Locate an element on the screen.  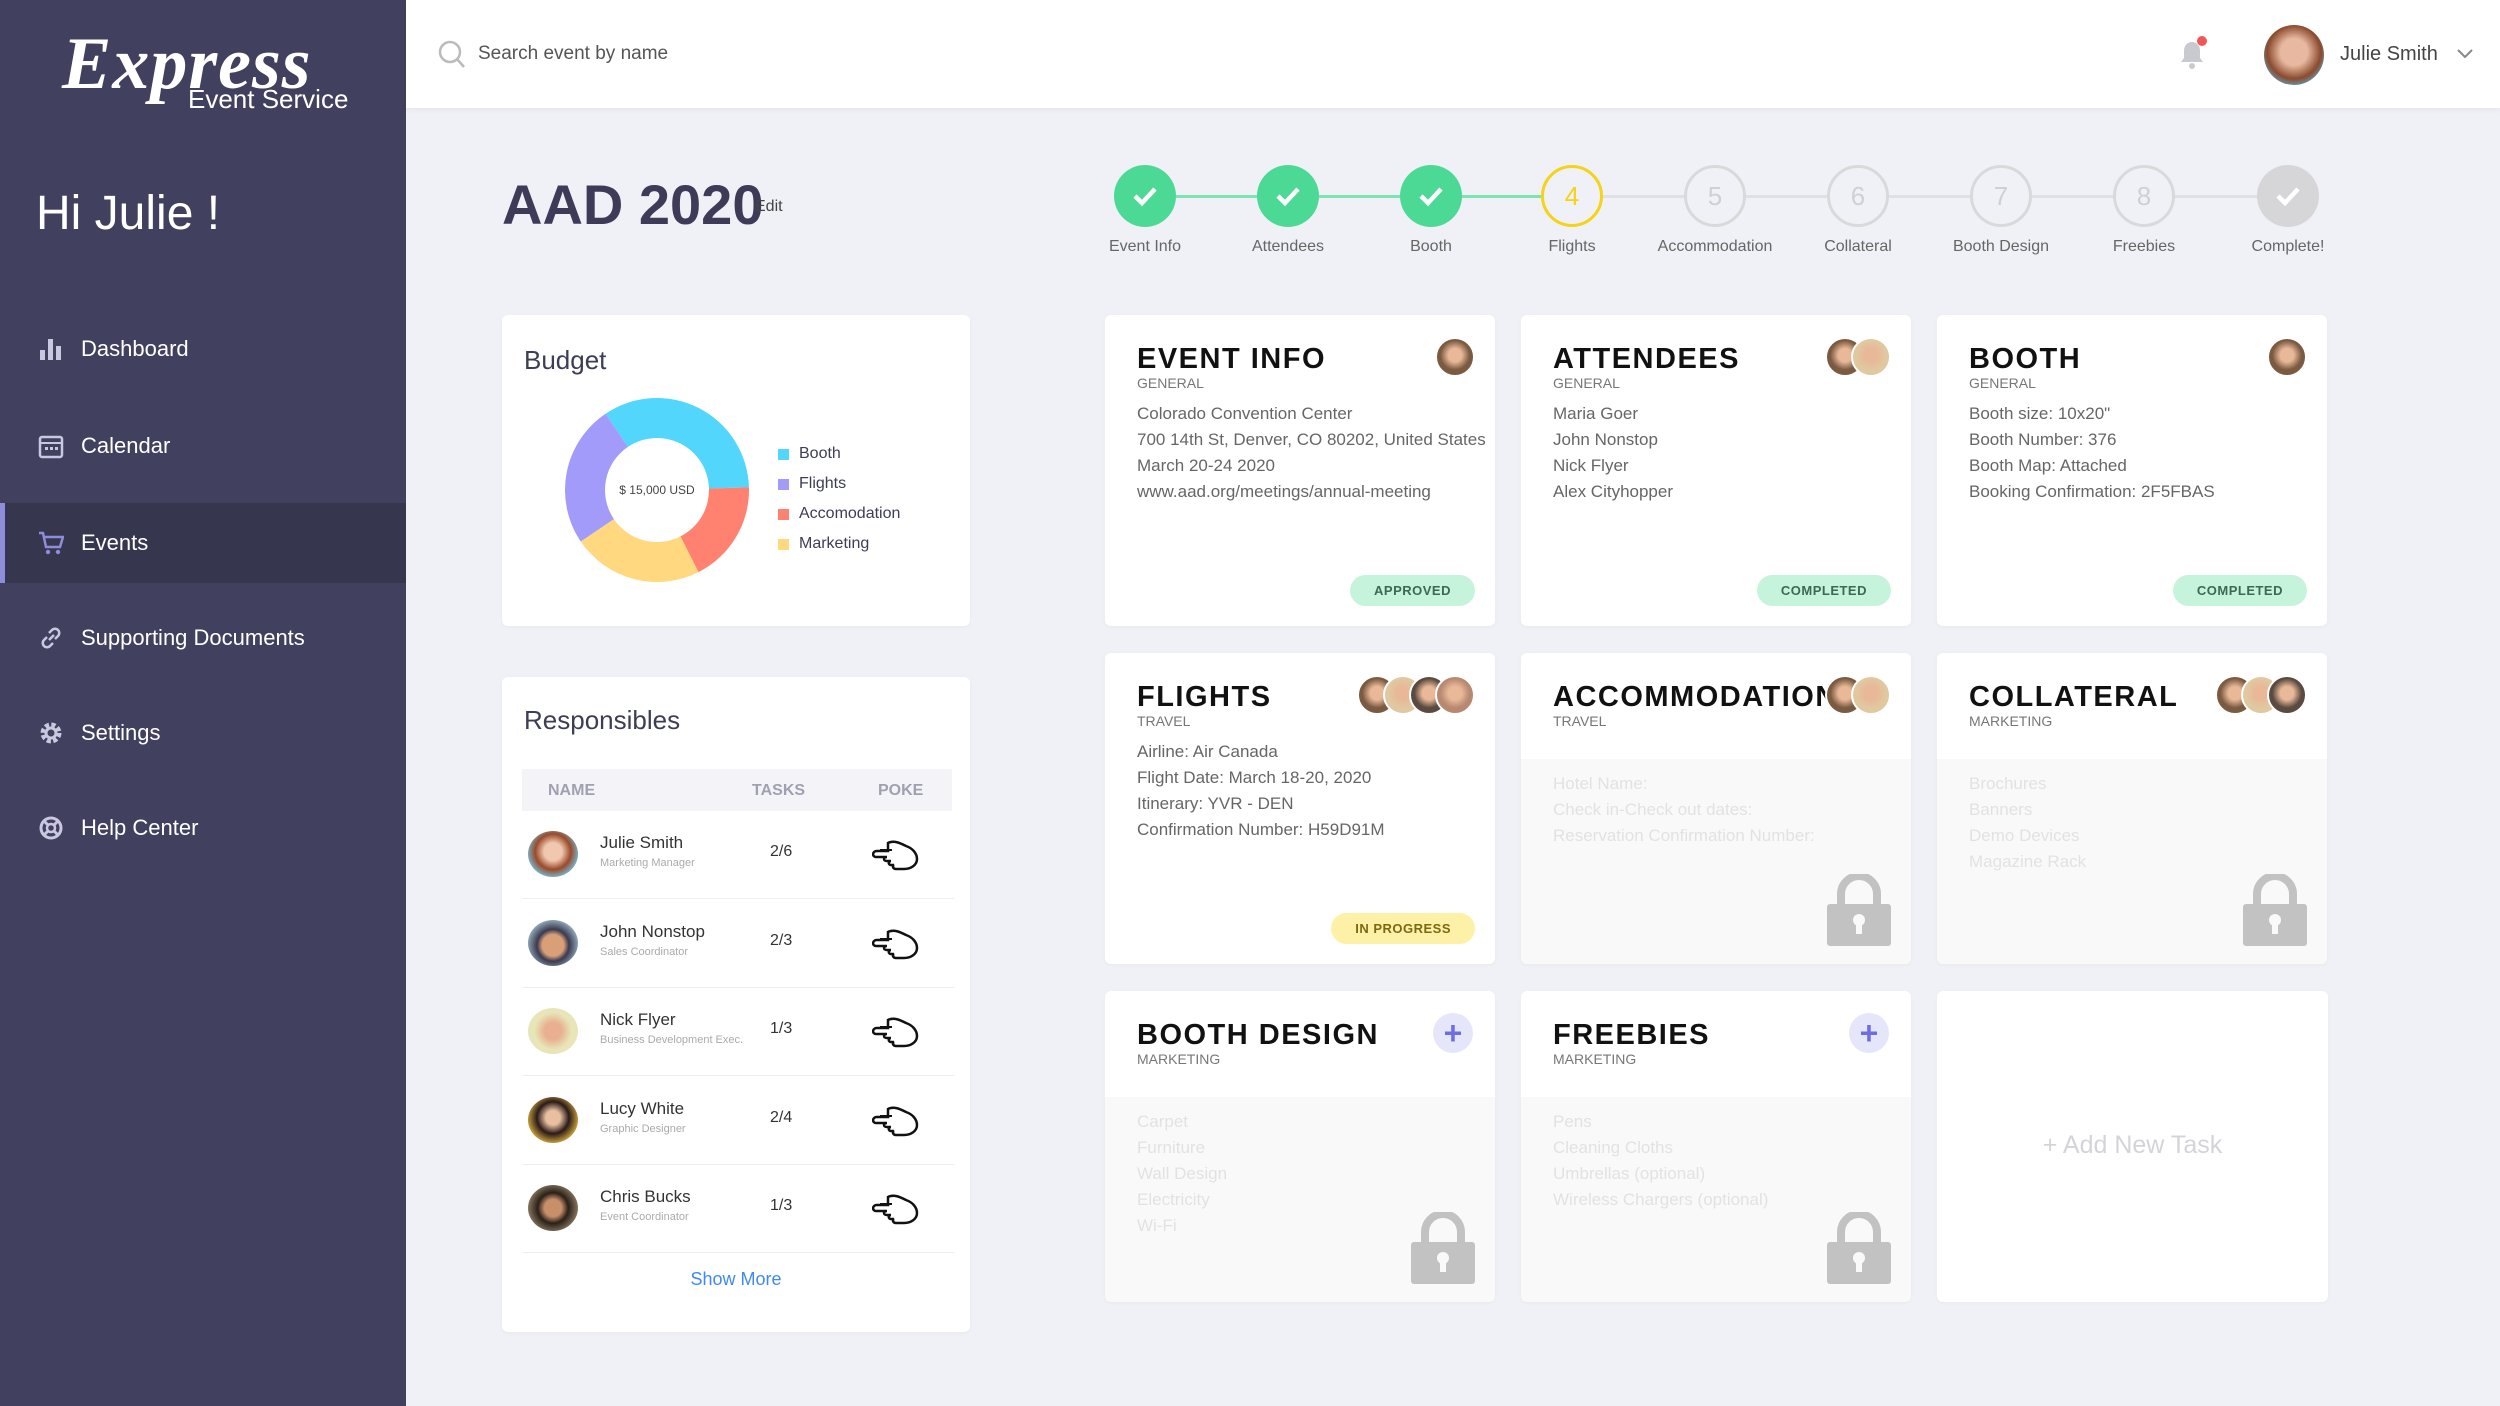
sidebar-item-dashboard: Dashboard is located at coordinates (203, 349).